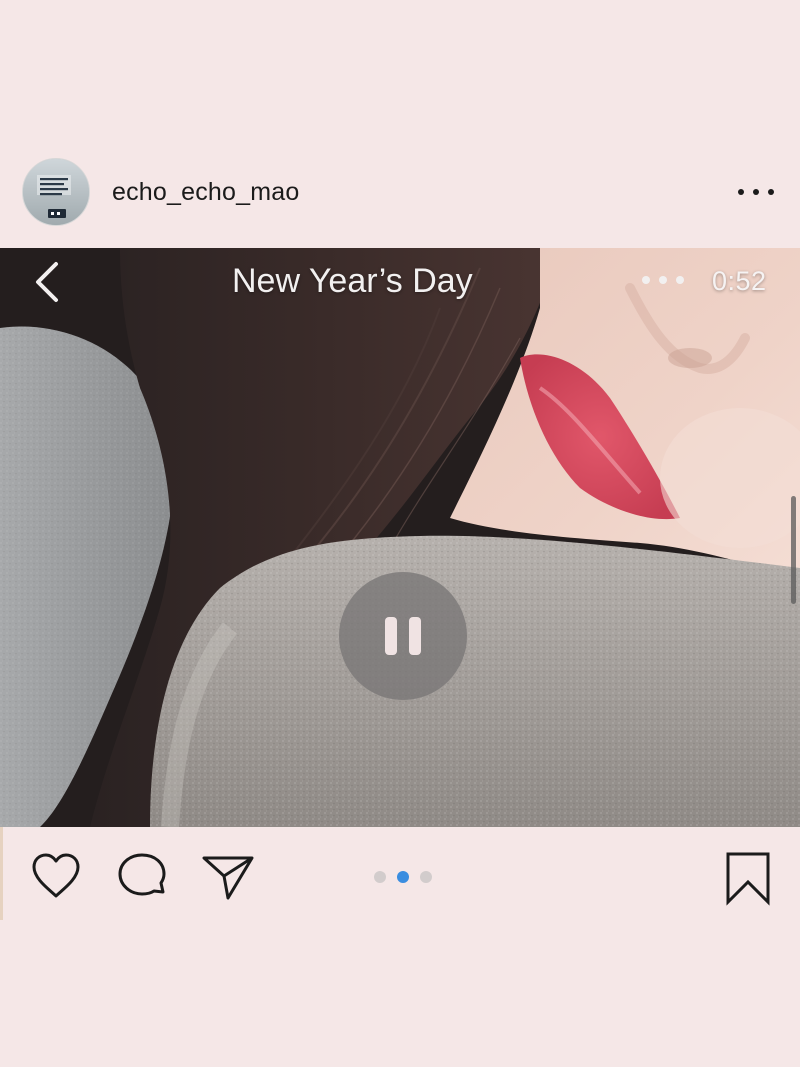  What do you see at coordinates (400, 192) in the screenshot?
I see `post-header: echo_echo_mao` at bounding box center [400, 192].